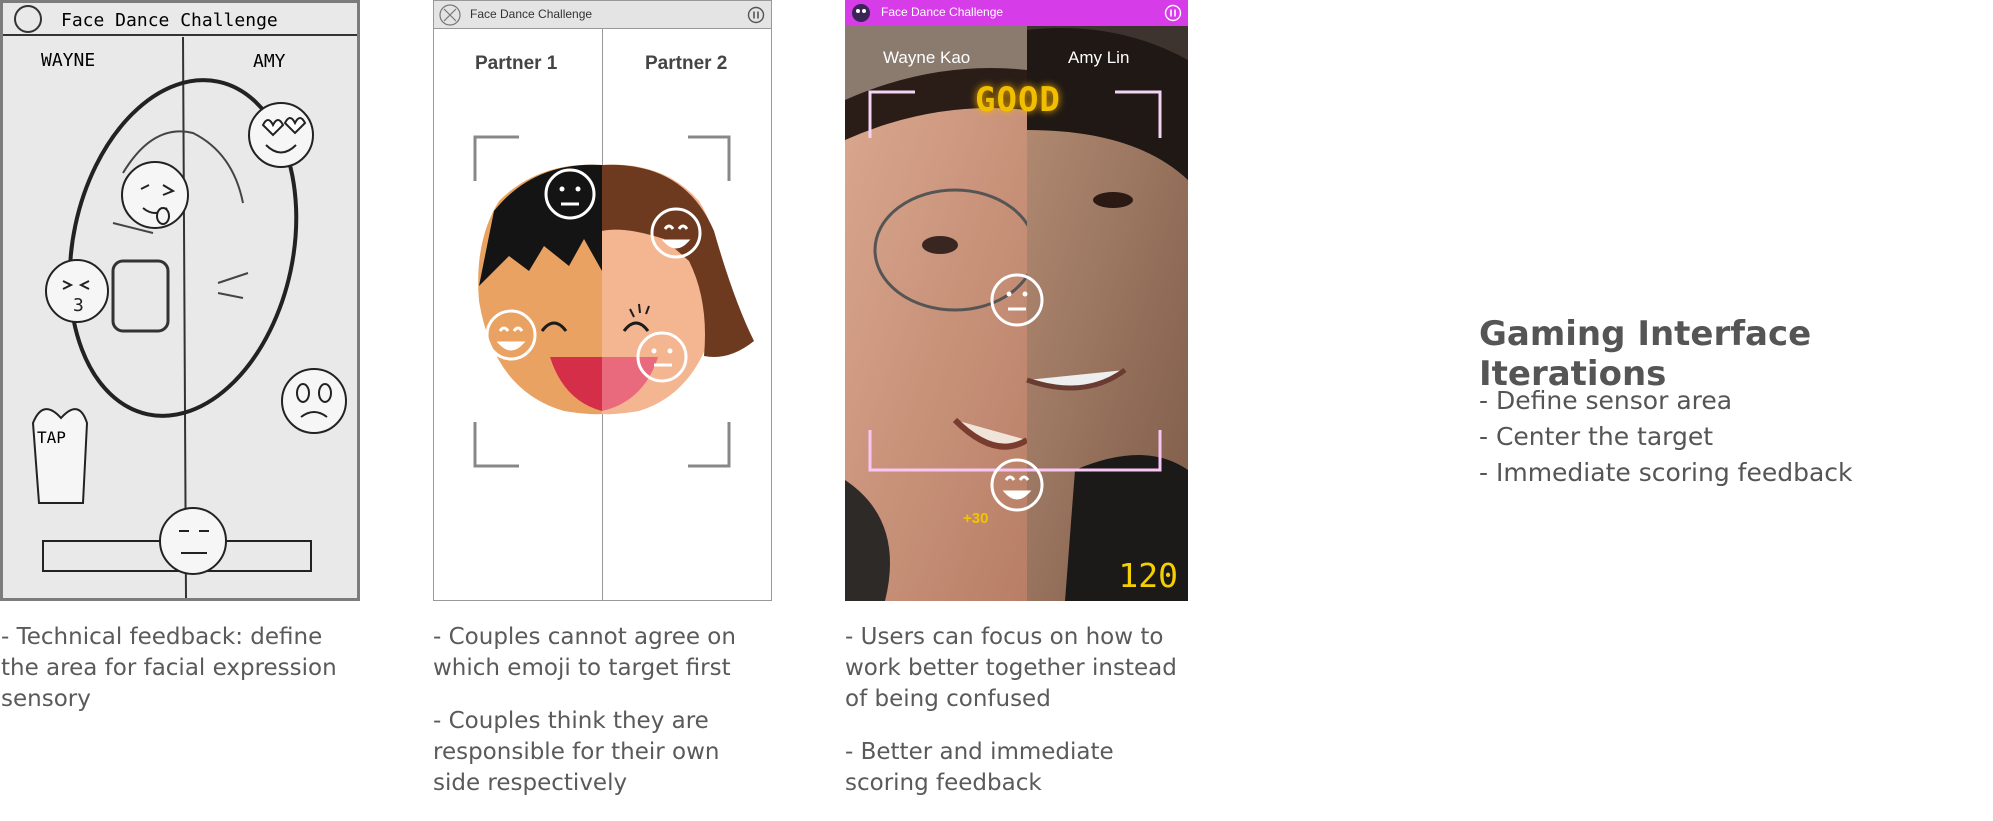  Describe the element at coordinates (51, 437) in the screenshot. I see `sketch-tap-label: TAP` at that location.